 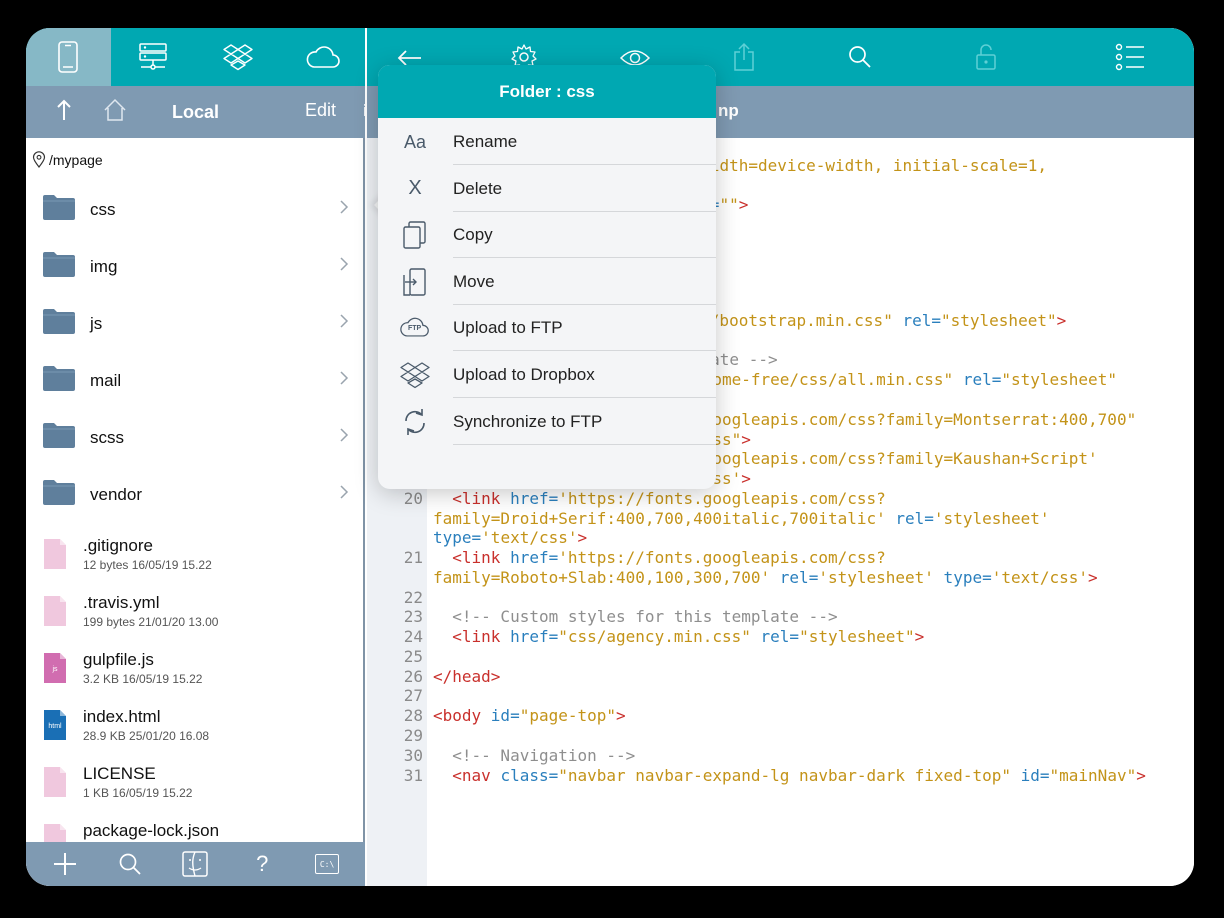 I want to click on code-text: <body id="page-top">, so click(x=529, y=716).